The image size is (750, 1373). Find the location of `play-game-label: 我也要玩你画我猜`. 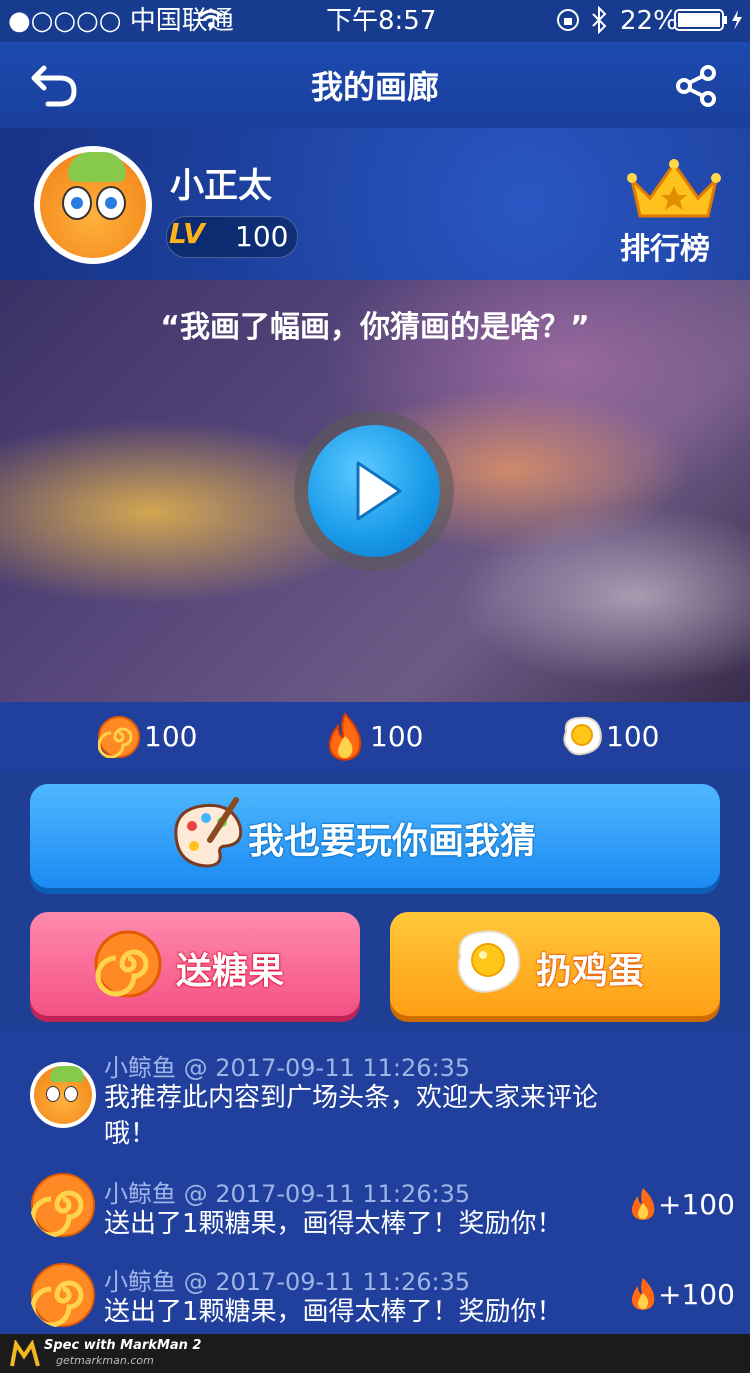

play-game-label: 我也要玩你画我猜 is located at coordinates (392, 841).